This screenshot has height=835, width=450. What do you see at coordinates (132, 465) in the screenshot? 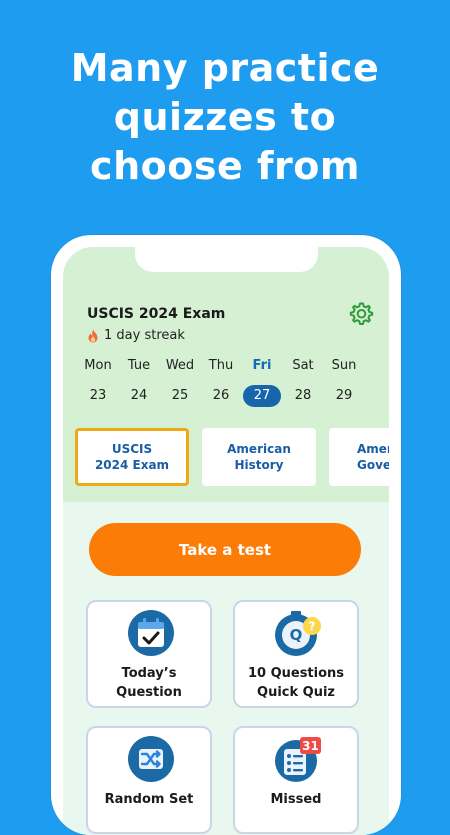
I see `category-label-line2: 2024 Exam` at bounding box center [132, 465].